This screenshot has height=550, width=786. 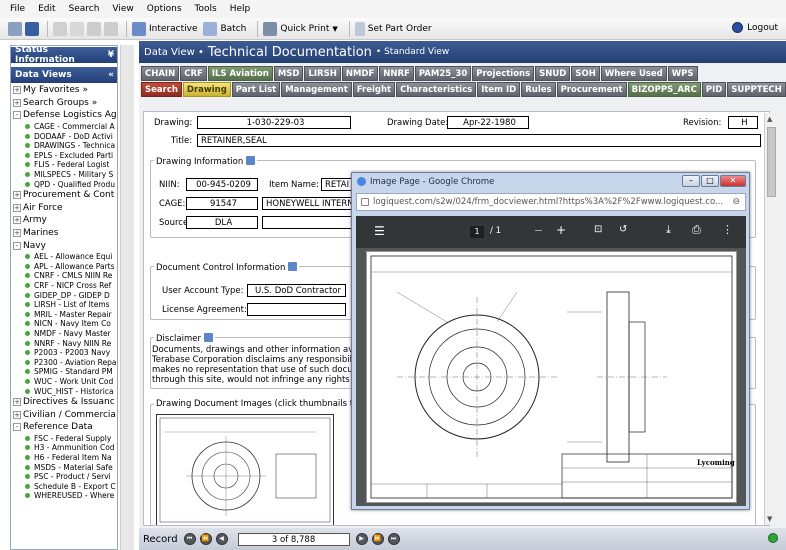 I want to click on tree-item: CAGE - Commercial A, so click(x=64, y=127).